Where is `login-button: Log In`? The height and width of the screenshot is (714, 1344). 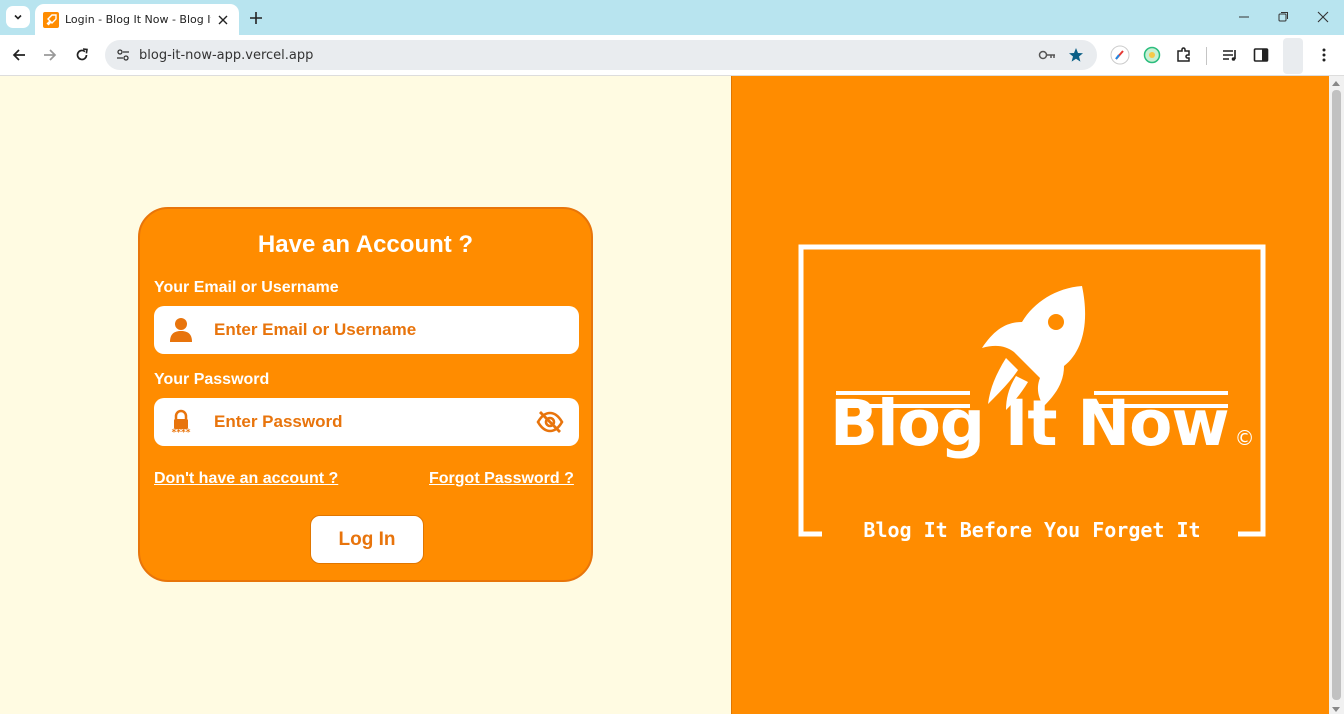 login-button: Log In is located at coordinates (367, 539).